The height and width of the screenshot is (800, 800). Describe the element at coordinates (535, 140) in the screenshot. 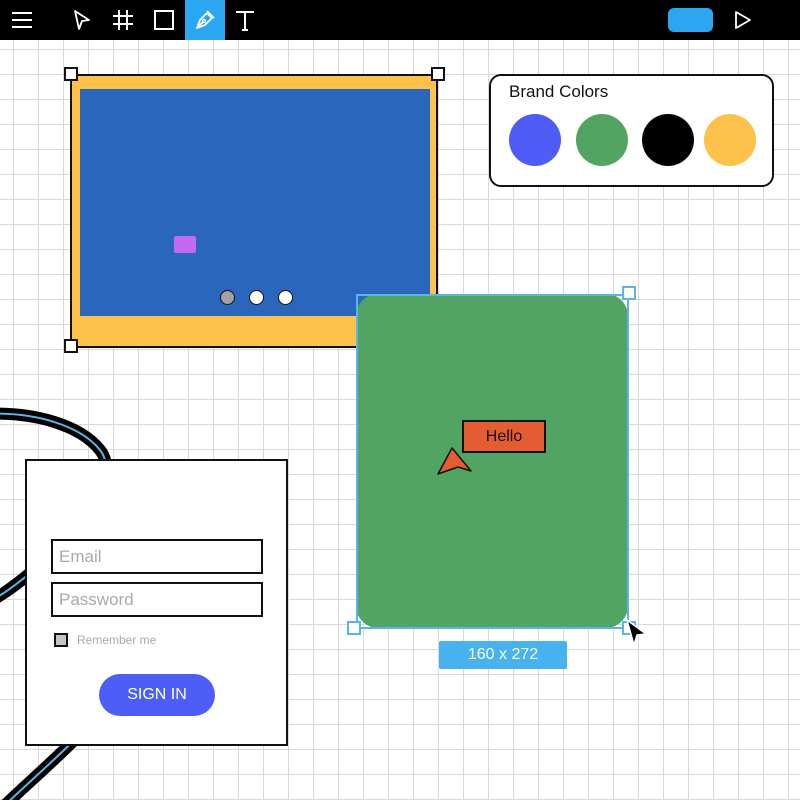

I see `color-swatch-blue` at that location.